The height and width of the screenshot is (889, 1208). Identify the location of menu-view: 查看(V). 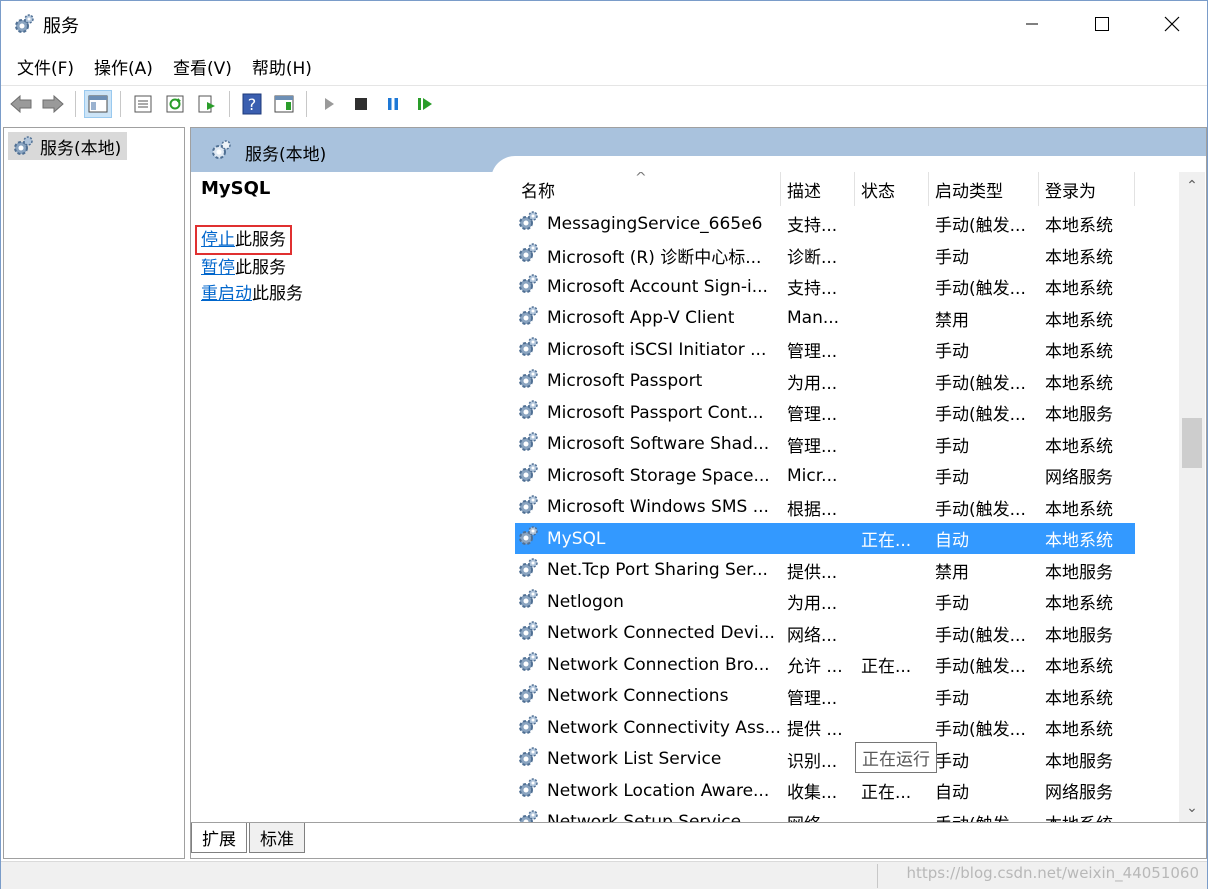
(202, 66).